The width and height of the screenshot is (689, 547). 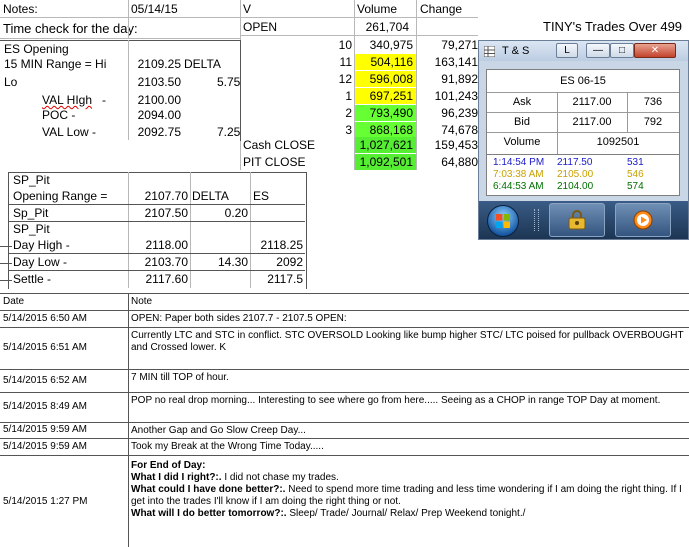 What do you see at coordinates (277, 245) in the screenshot?
I see `sp-day-high-es: 2118.25` at bounding box center [277, 245].